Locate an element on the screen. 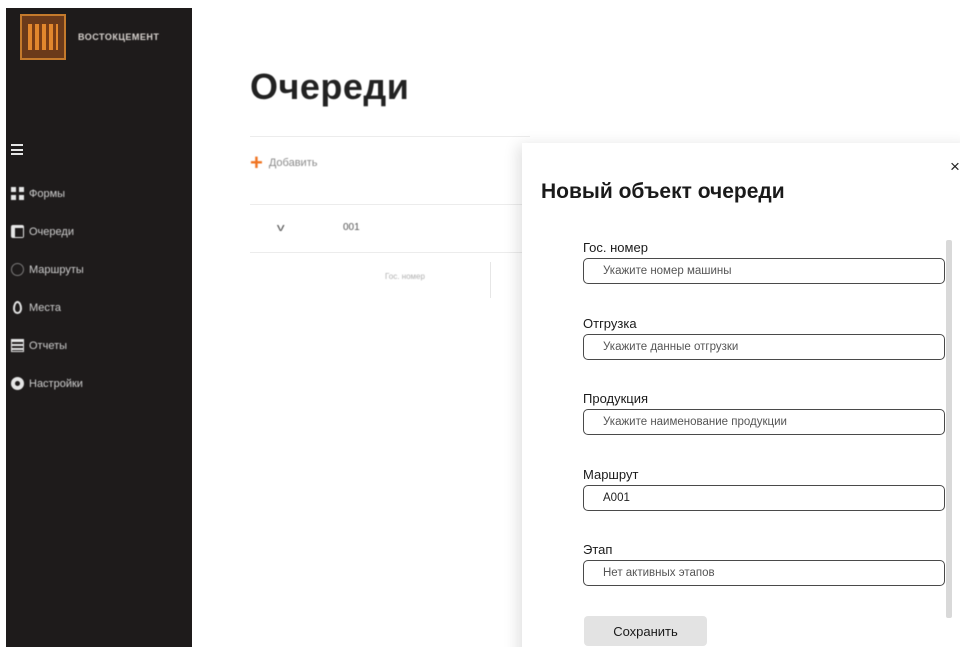  sidebar-item-reports: Отчеты is located at coordinates (47, 345).